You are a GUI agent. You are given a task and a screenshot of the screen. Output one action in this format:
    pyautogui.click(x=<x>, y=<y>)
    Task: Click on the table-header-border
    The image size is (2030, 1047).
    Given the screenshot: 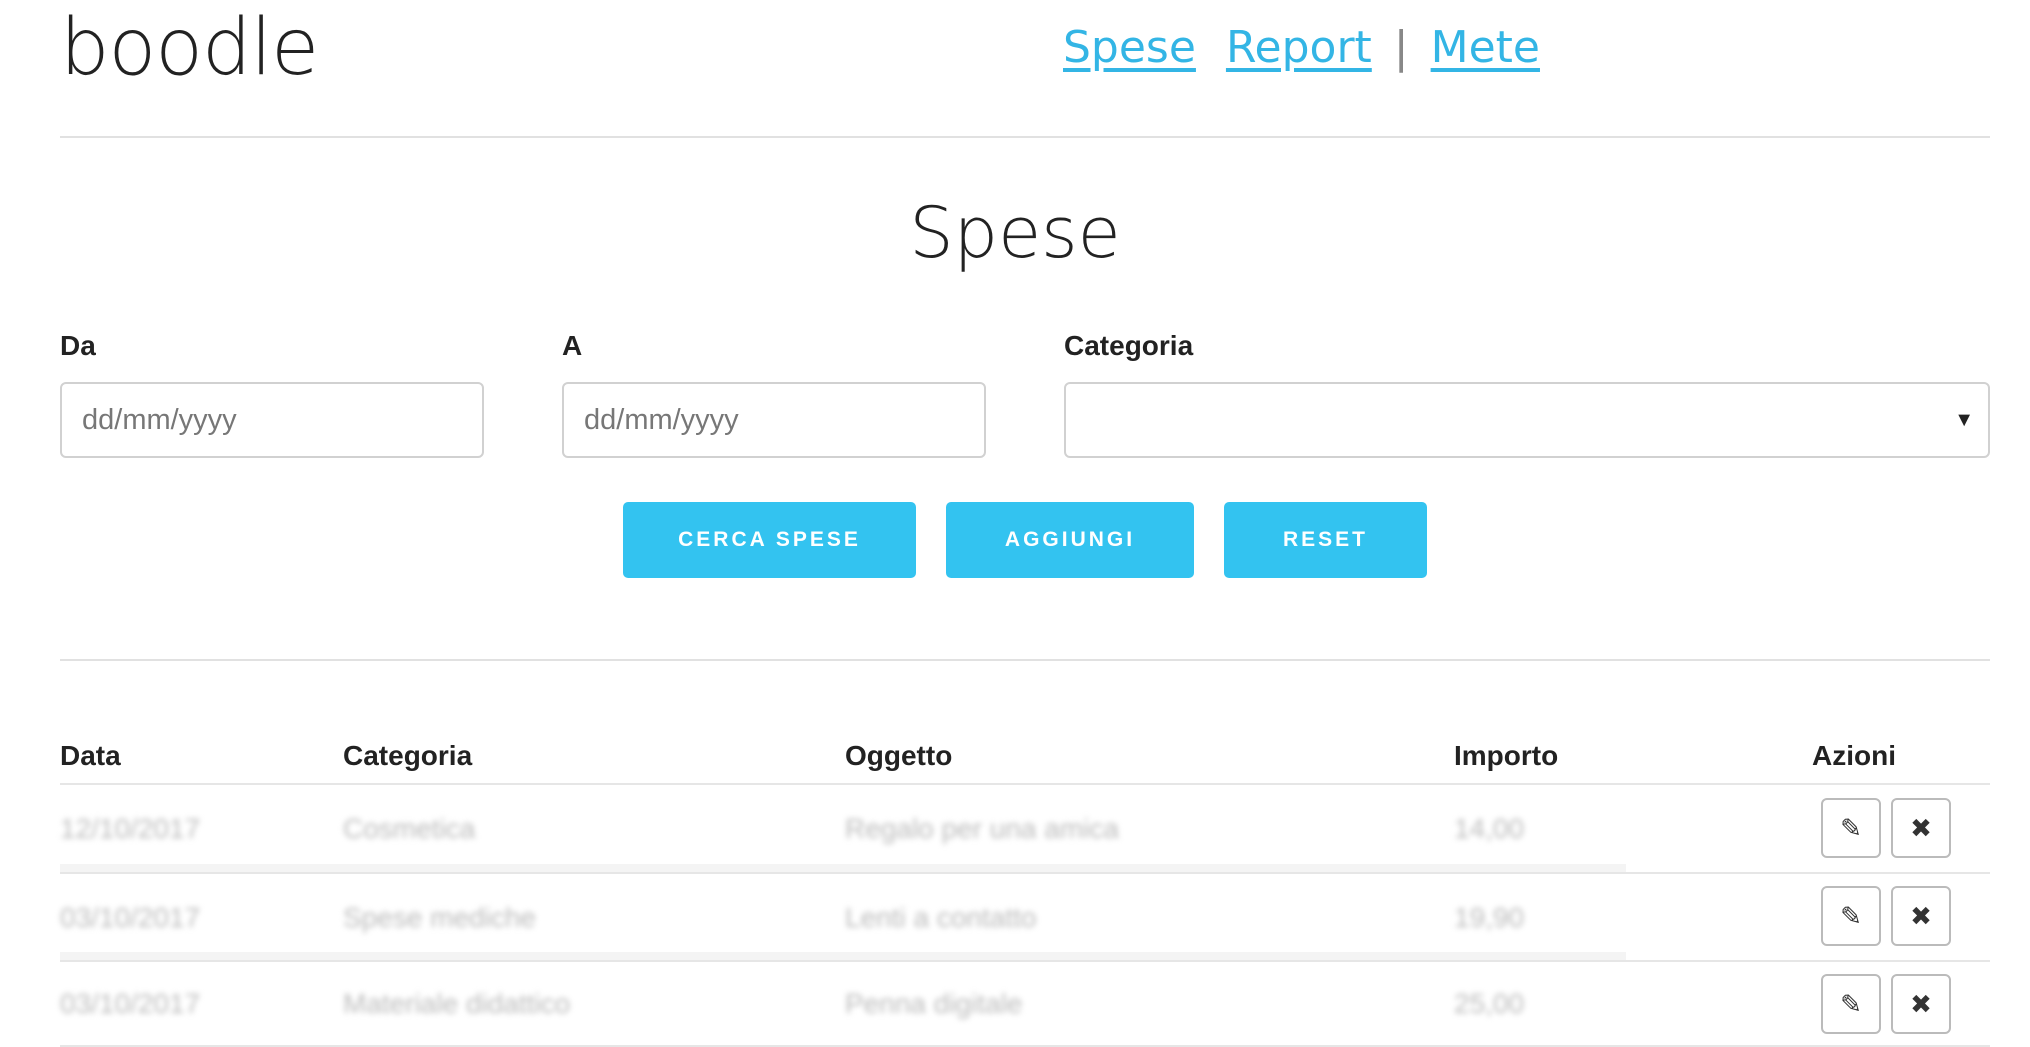 What is the action you would take?
    pyautogui.click(x=1025, y=784)
    